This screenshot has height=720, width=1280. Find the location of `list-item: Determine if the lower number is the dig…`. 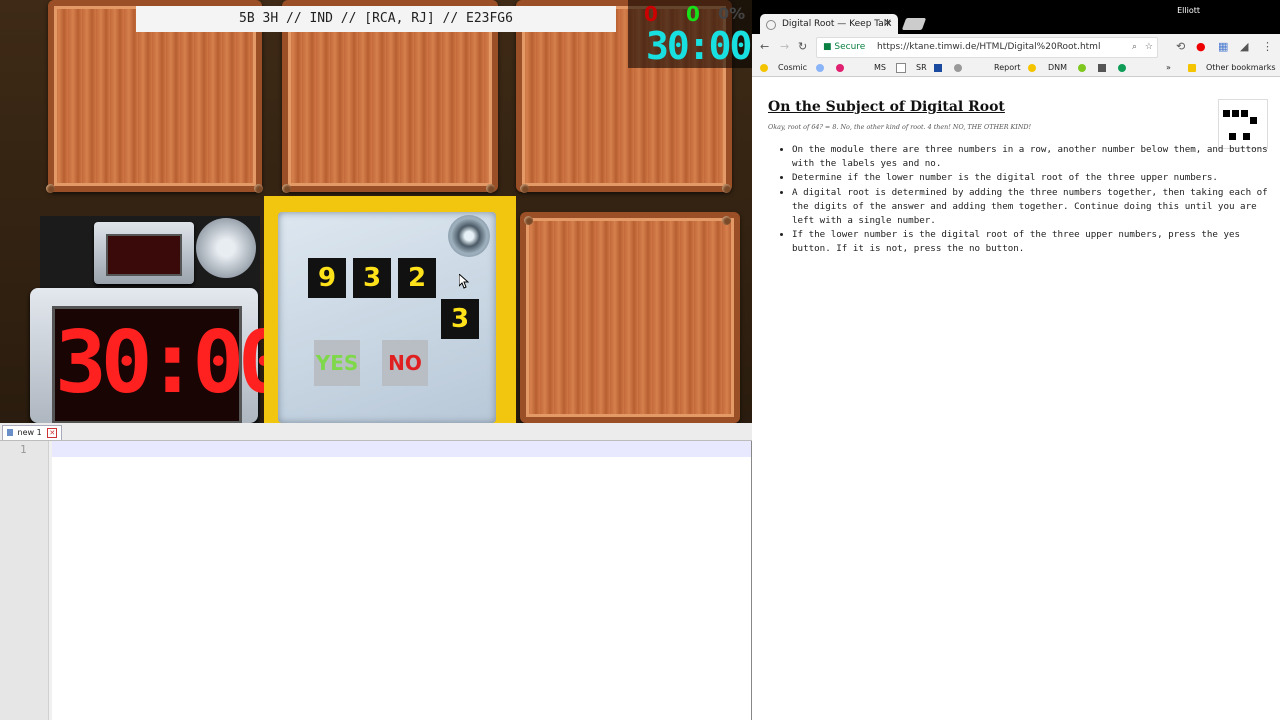

list-item: Determine if the lower number is the dig… is located at coordinates (1032, 178).